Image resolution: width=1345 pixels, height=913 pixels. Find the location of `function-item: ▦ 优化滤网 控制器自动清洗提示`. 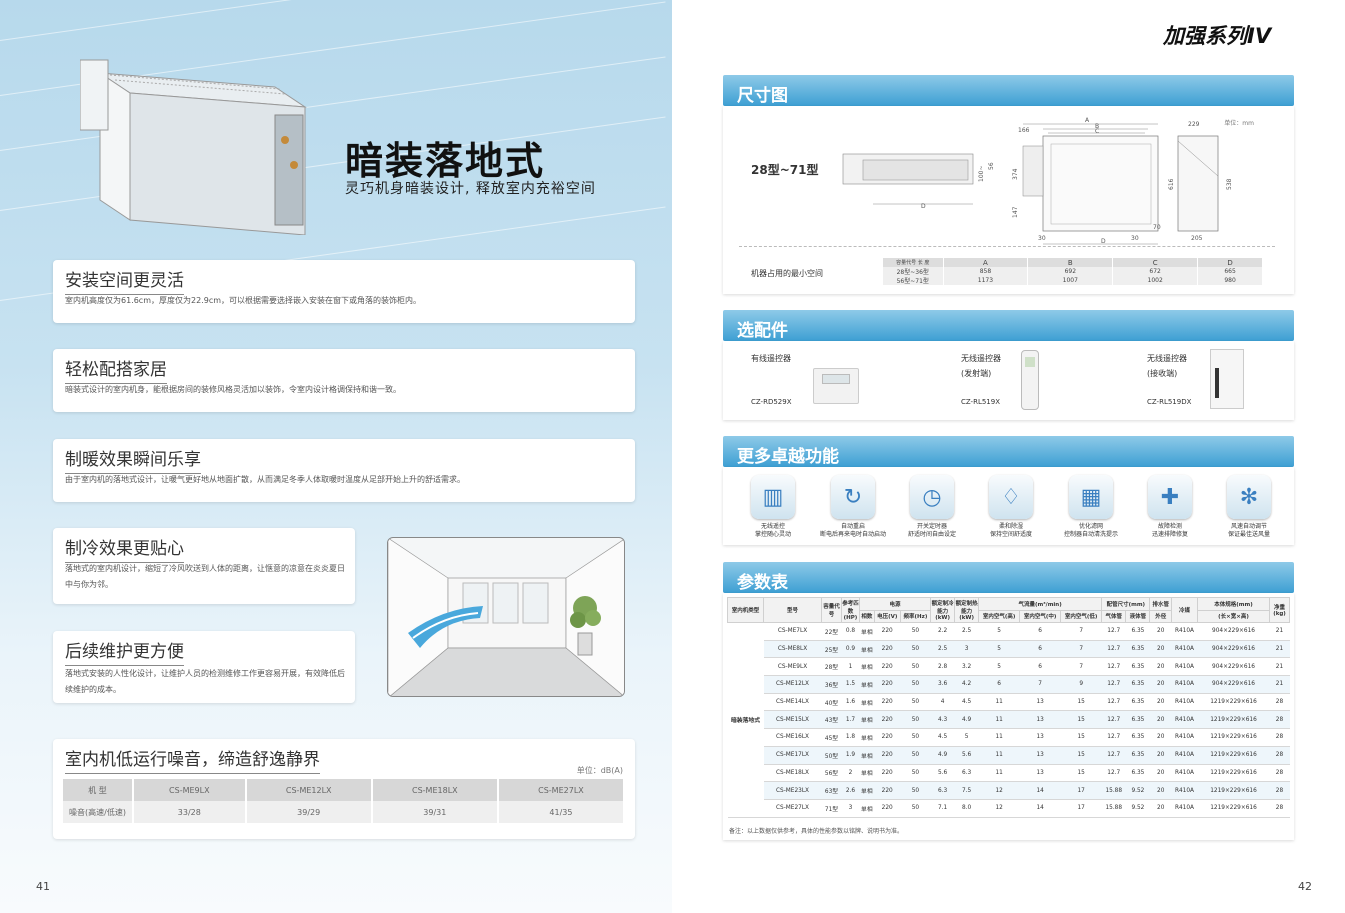

function-item: ▦ 优化滤网 控制器自动清洗提示 is located at coordinates (1091, 507).